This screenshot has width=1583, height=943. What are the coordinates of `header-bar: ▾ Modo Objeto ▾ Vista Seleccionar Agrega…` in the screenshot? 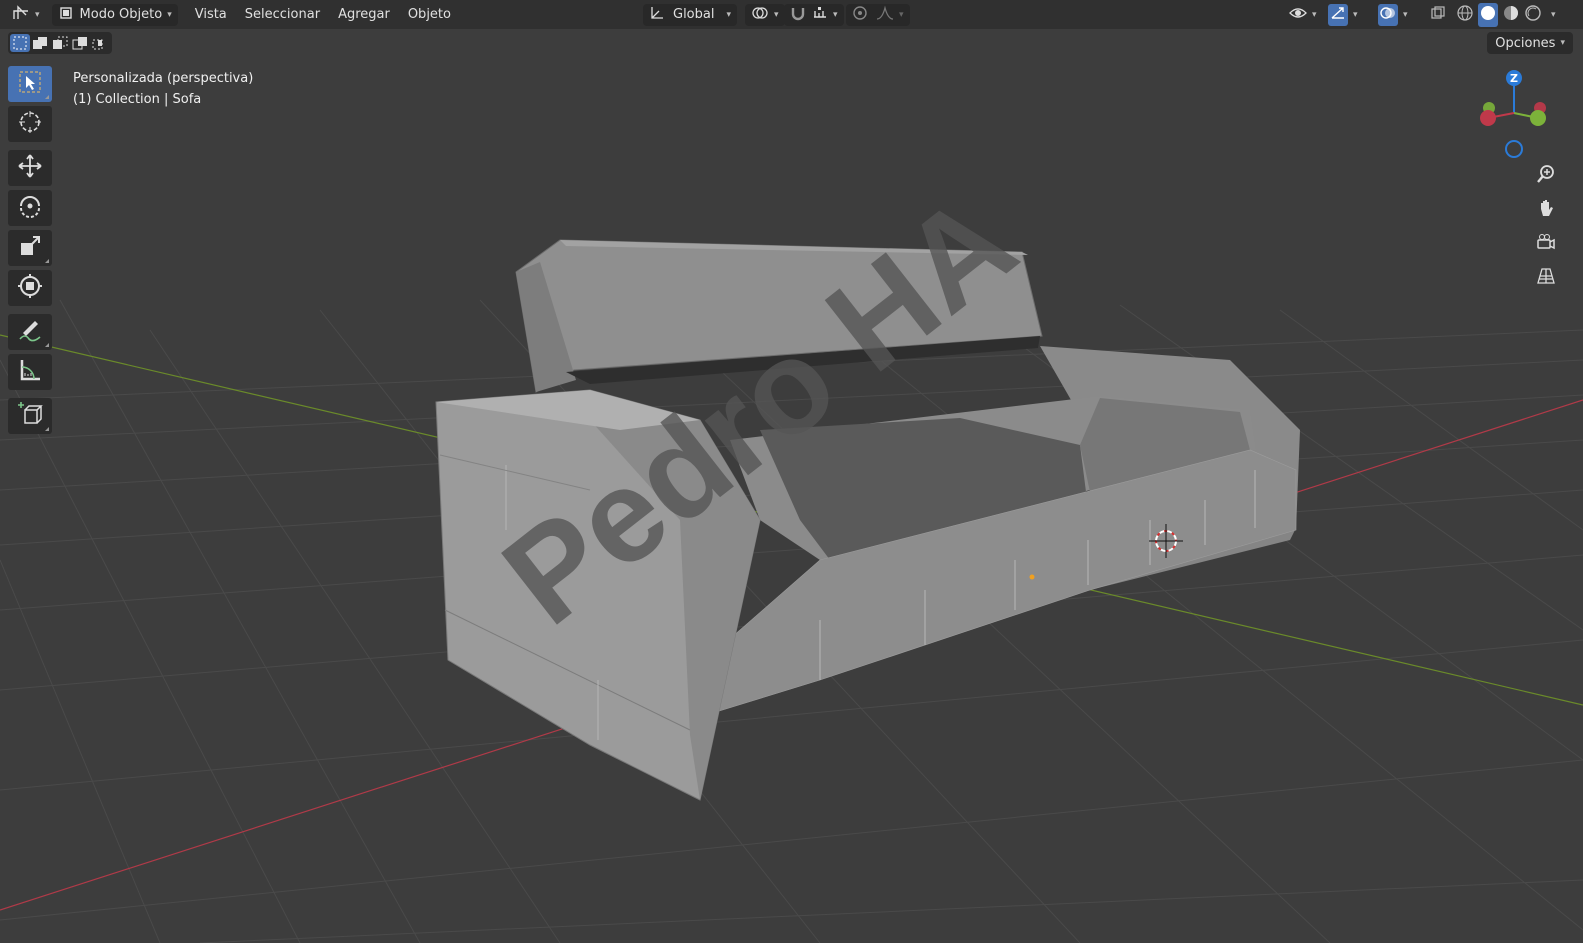 It's located at (791, 14).